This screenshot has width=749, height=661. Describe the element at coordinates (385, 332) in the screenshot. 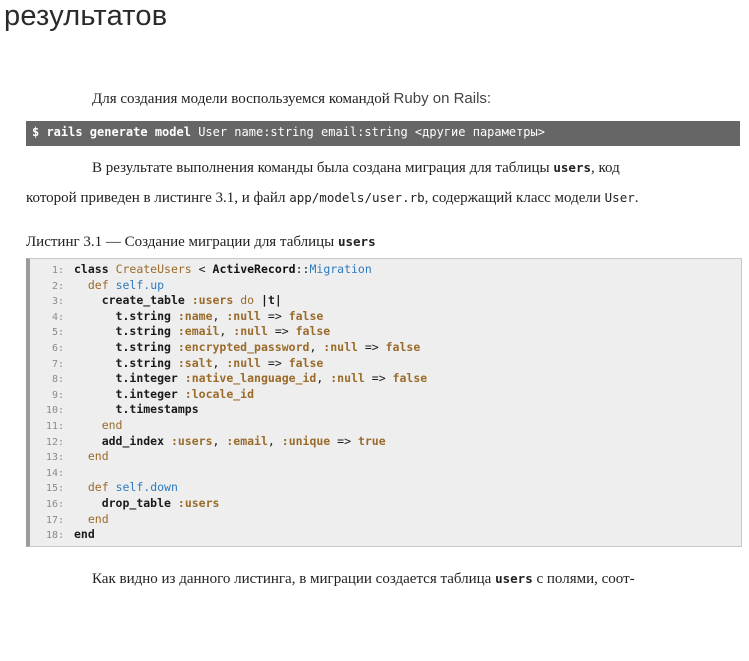

I see `code-line: 5: t.string :email, :null => false` at that location.